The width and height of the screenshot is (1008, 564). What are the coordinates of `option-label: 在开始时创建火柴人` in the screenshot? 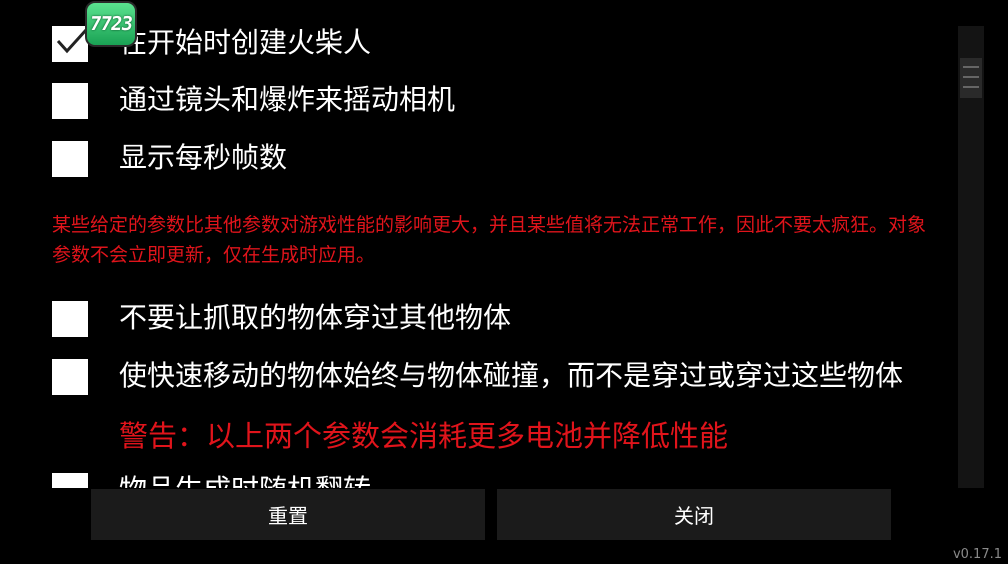 It's located at (245, 42).